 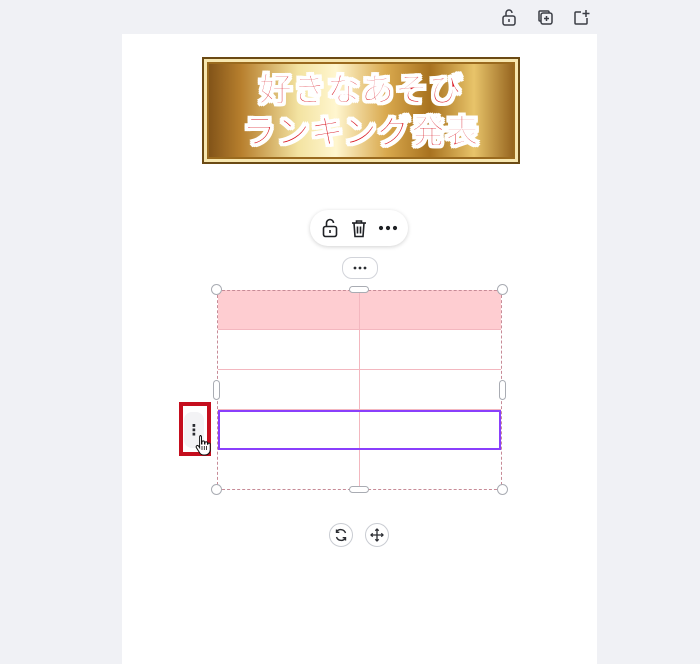 What do you see at coordinates (359, 489) in the screenshot?
I see `resize-handle-bottom` at bounding box center [359, 489].